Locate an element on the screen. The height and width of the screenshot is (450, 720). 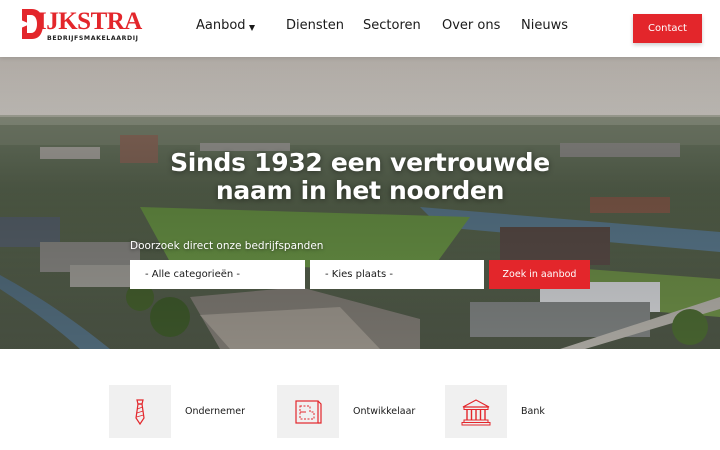
place-select: - Kies plaats - is located at coordinates (397, 274).